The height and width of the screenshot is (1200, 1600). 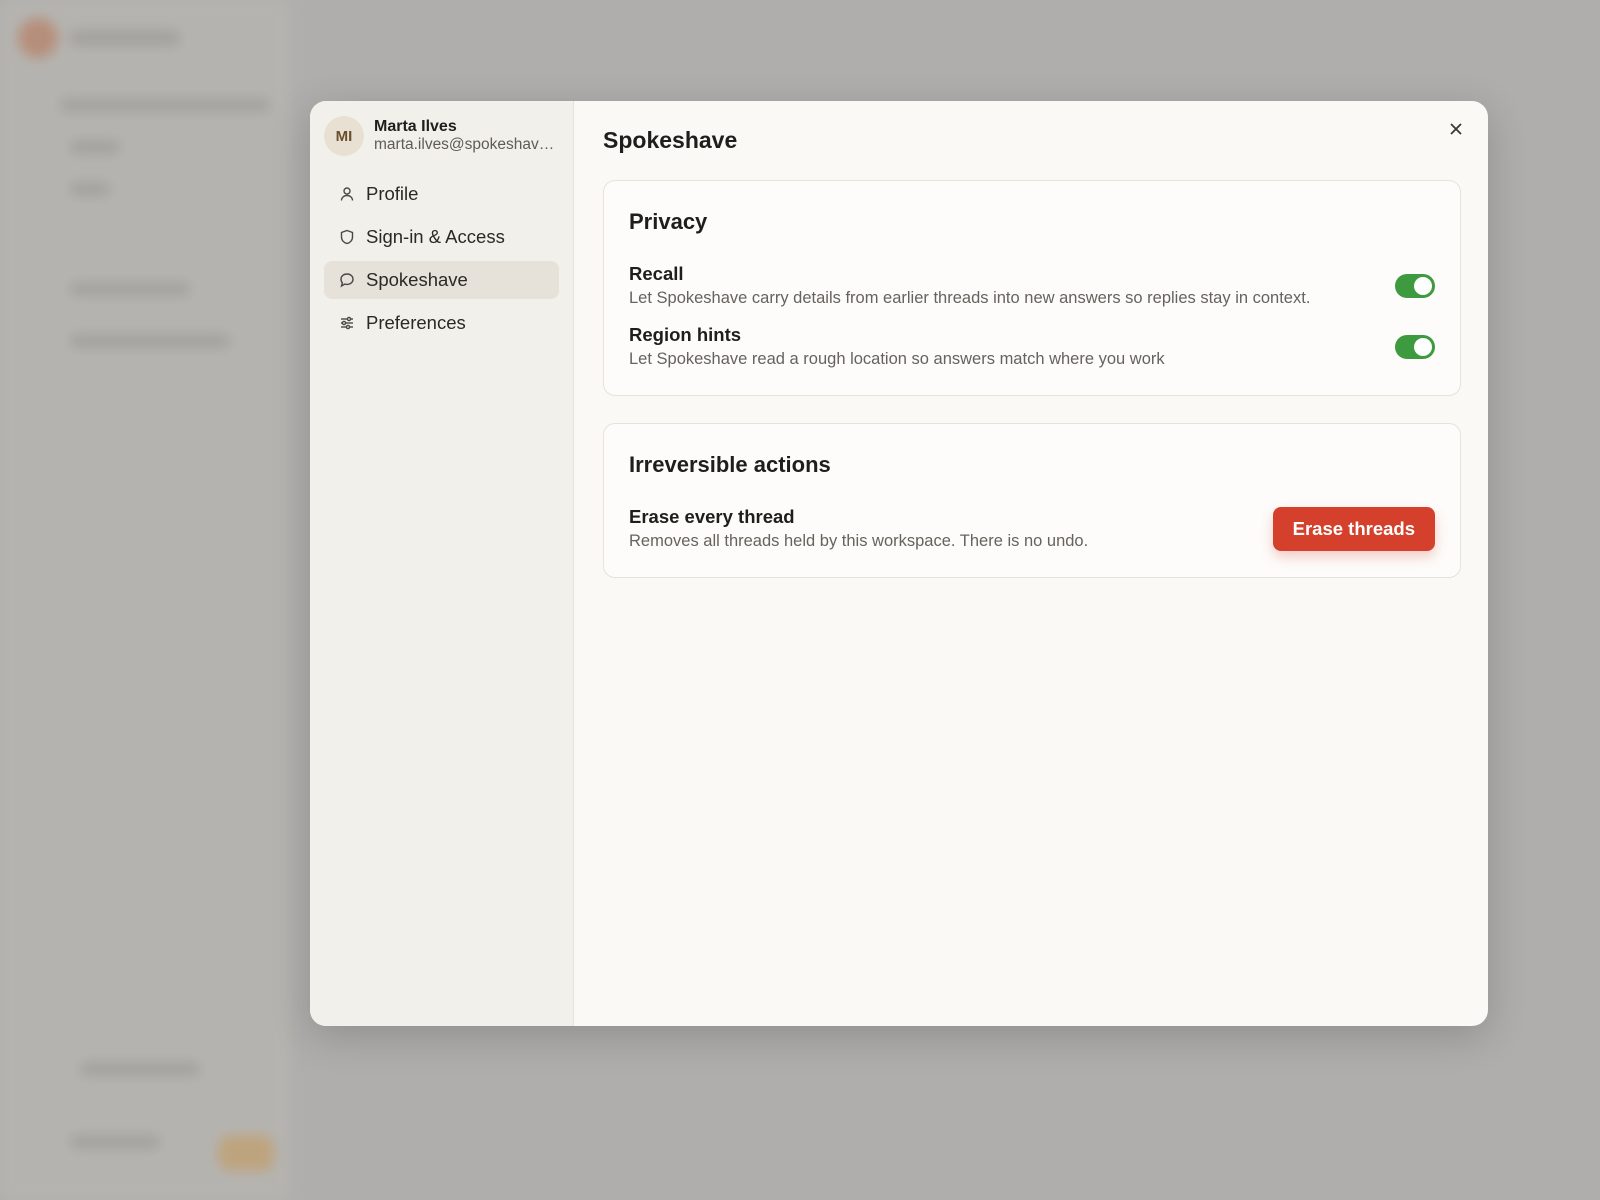 I want to click on account-name: Marta Ilves, so click(x=415, y=126).